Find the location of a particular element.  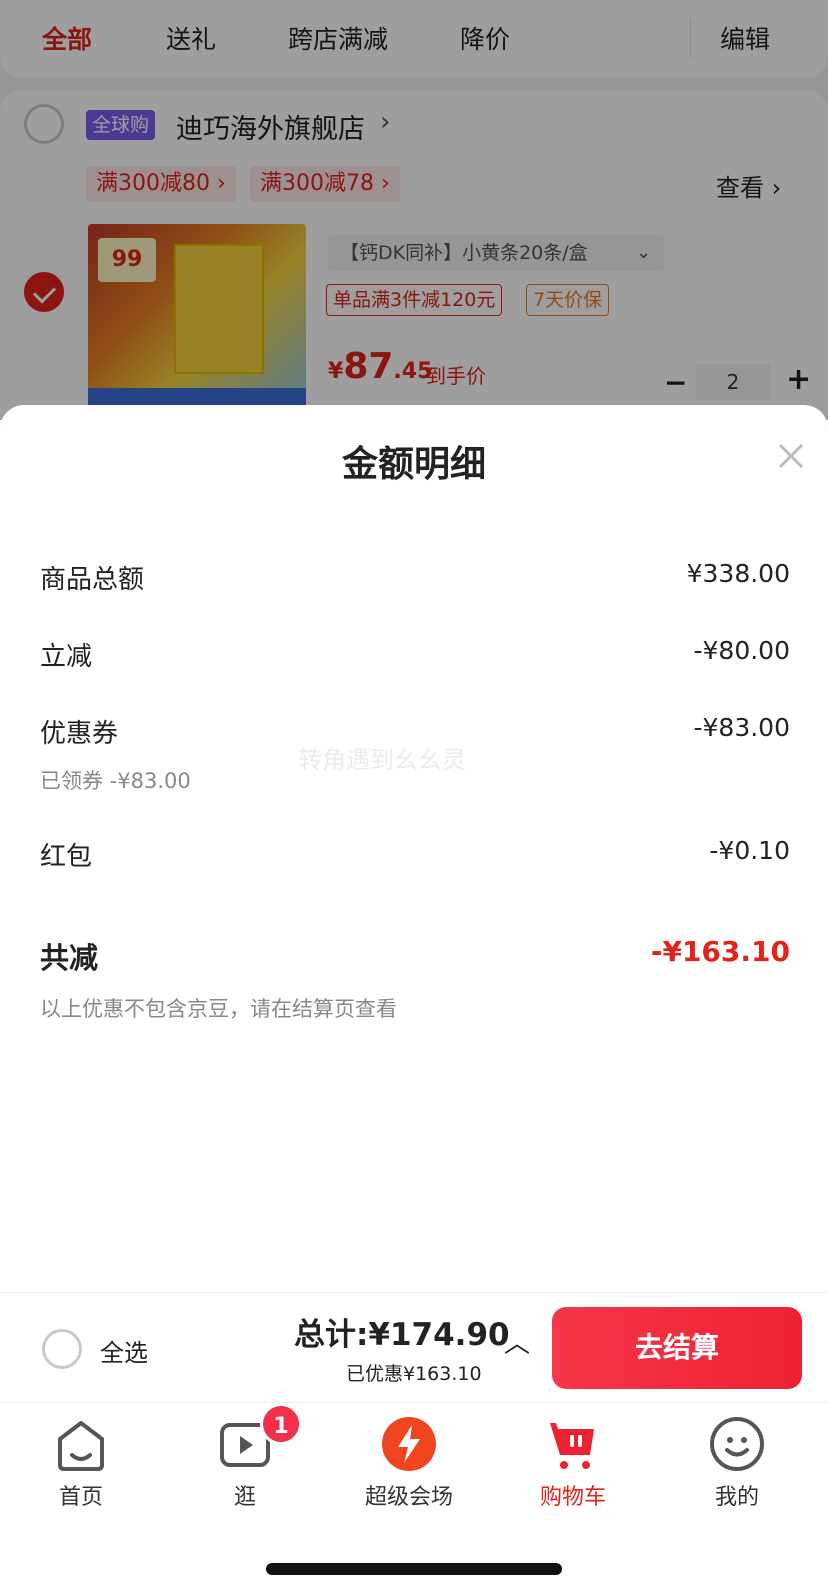

instant-discount-label: 立减 is located at coordinates (66, 657).